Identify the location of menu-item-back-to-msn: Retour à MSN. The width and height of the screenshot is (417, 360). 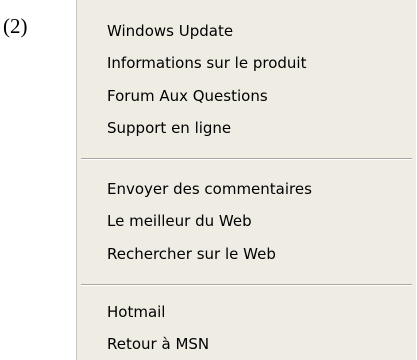
(158, 344).